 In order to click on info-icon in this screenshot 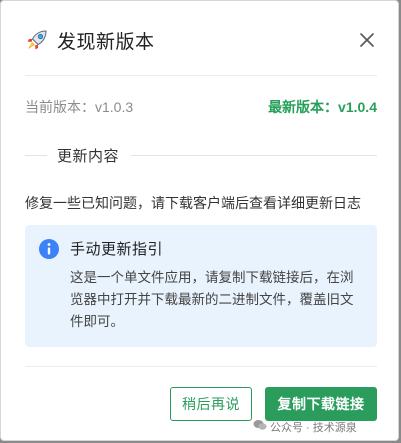, I will do `click(49, 249)`.